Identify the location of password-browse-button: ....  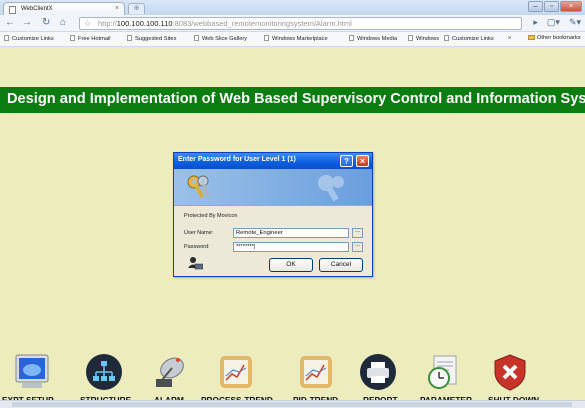
(357, 247).